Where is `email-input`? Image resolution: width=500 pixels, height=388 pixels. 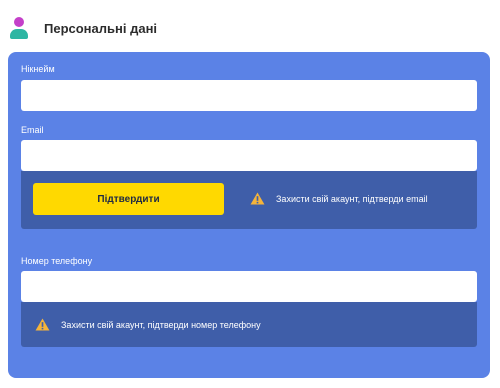 email-input is located at coordinates (249, 155).